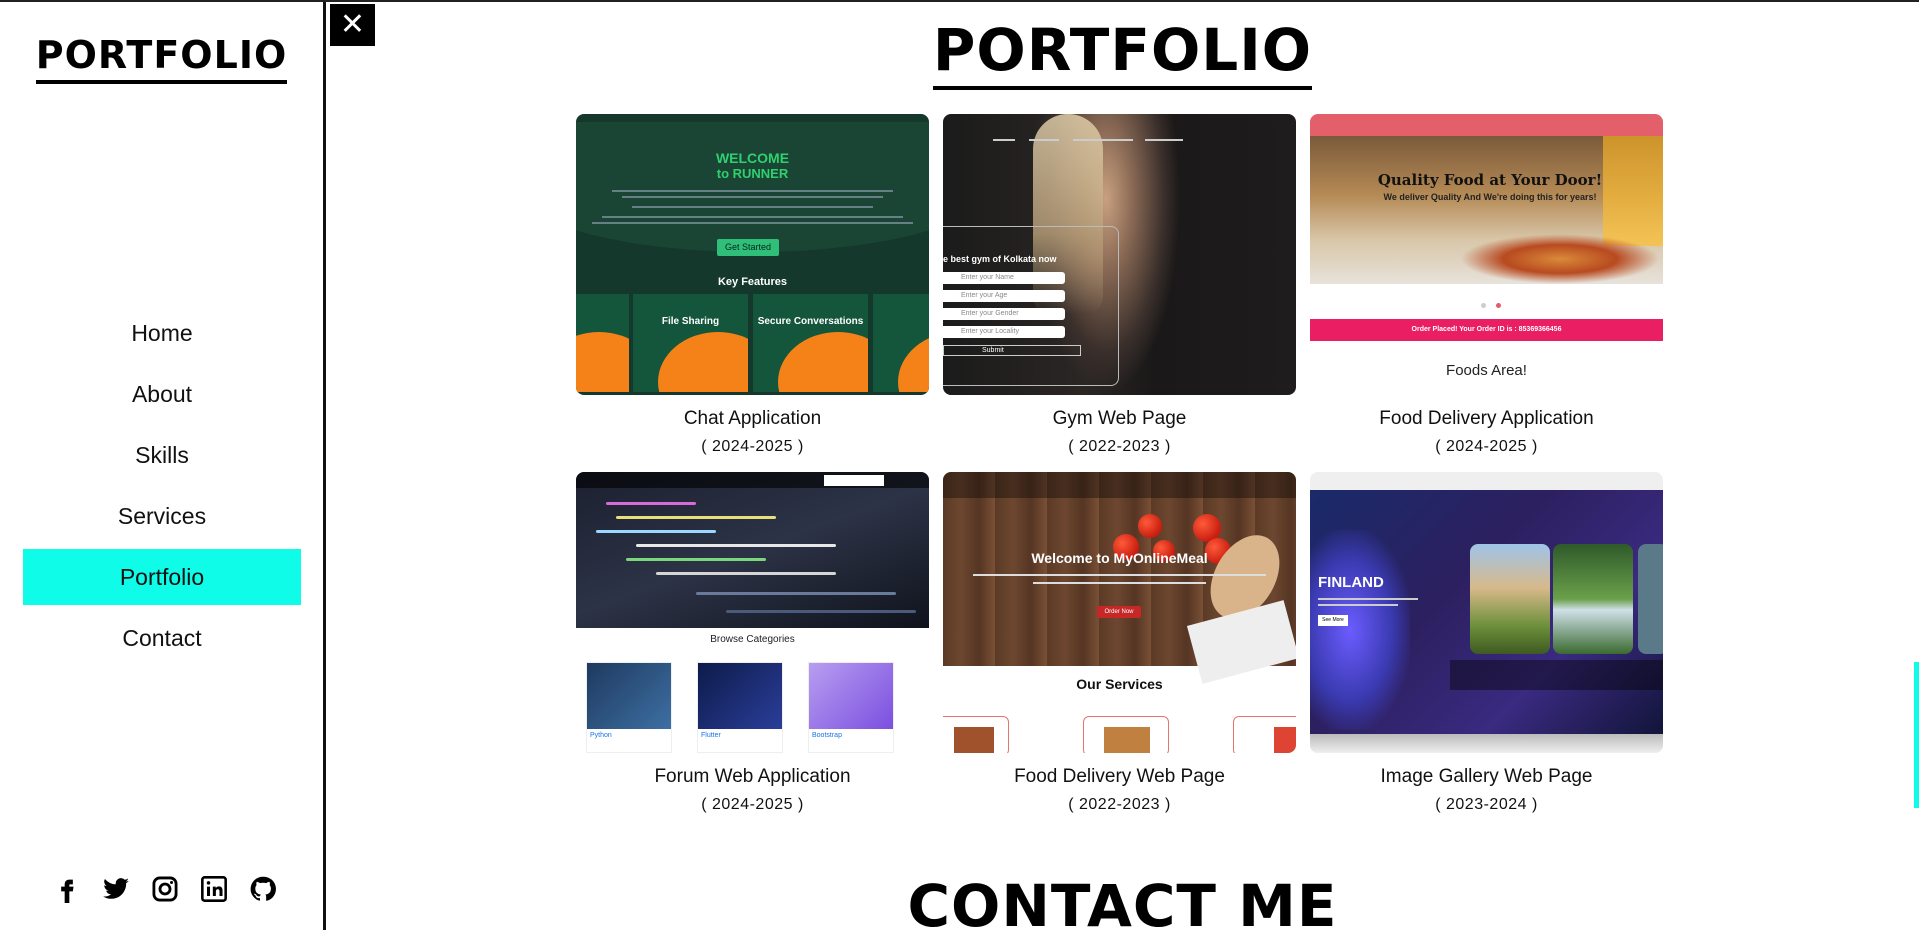 The width and height of the screenshot is (1919, 930). I want to click on social-links, so click(165, 889).